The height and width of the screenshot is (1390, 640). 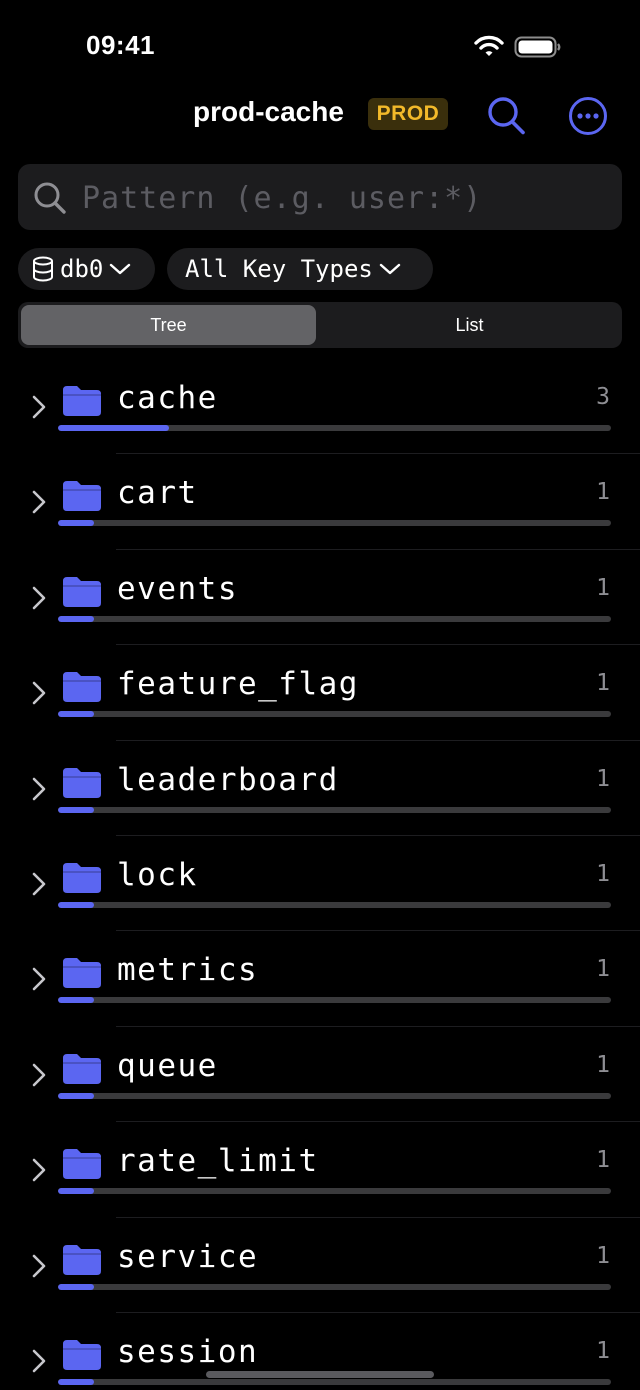 What do you see at coordinates (218, 1161) in the screenshot?
I see `folder-name: rate_limit` at bounding box center [218, 1161].